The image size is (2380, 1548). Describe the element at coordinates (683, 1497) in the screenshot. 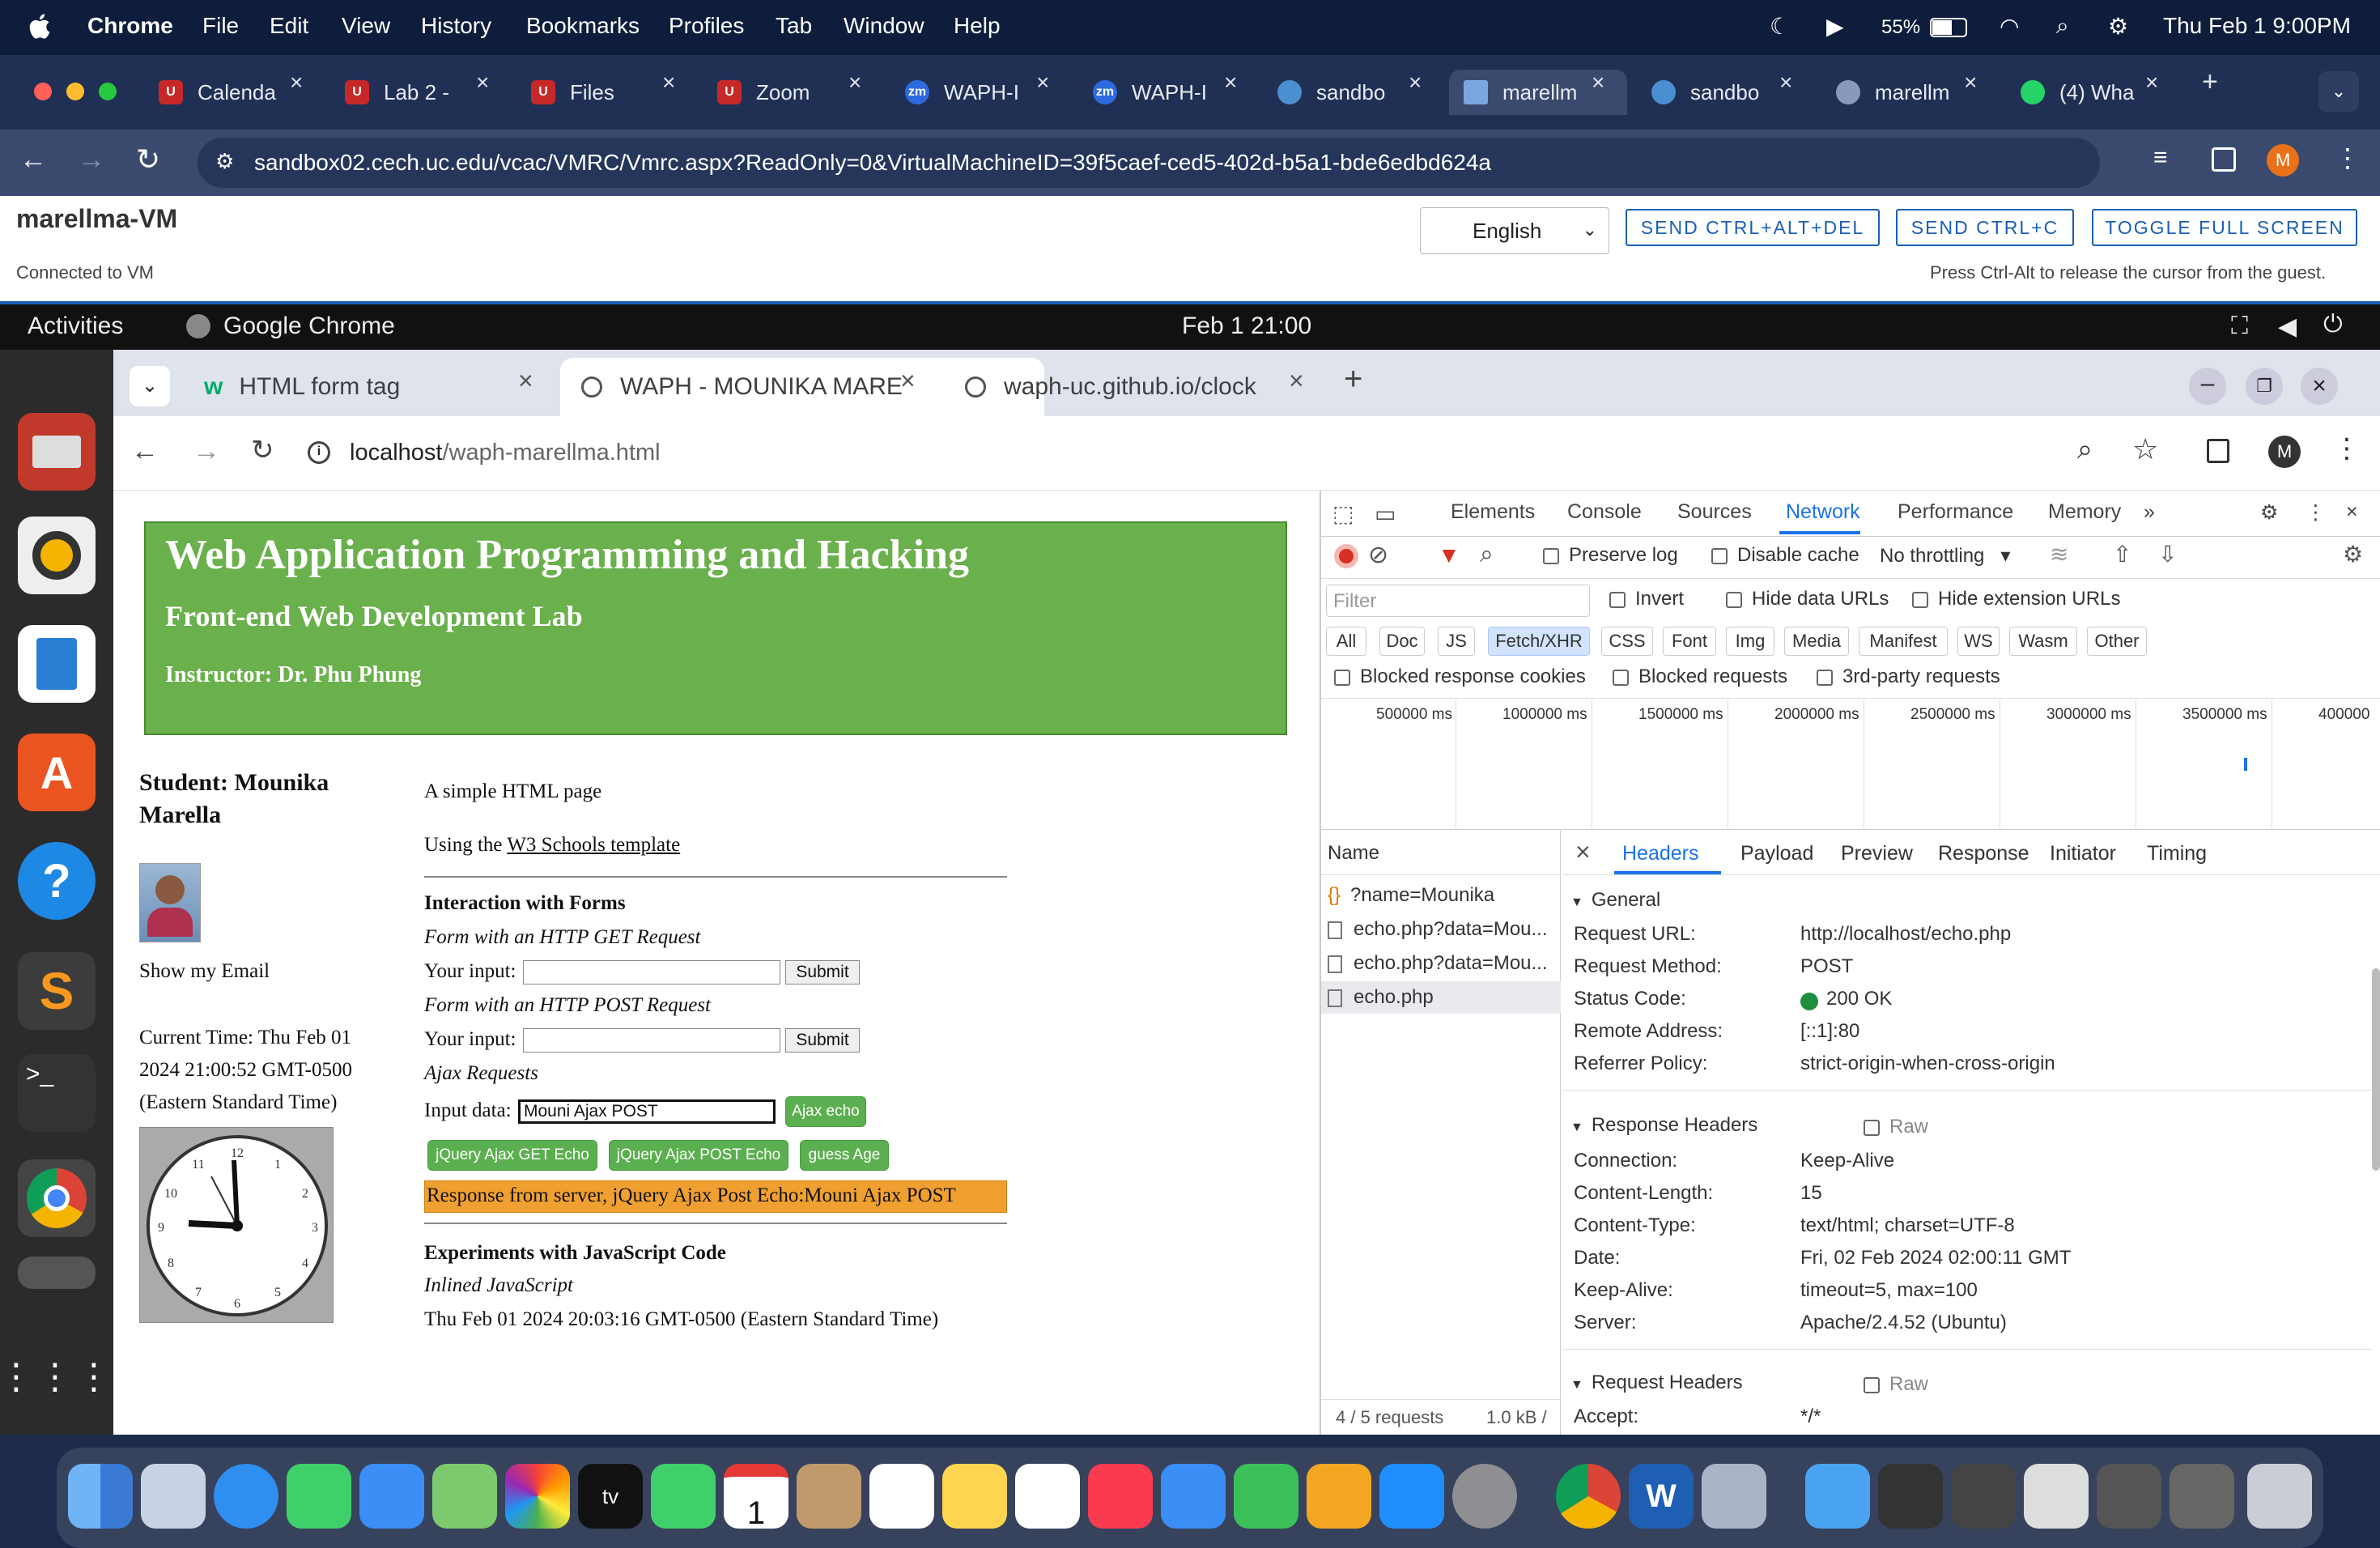

I see `facetime-icon` at that location.